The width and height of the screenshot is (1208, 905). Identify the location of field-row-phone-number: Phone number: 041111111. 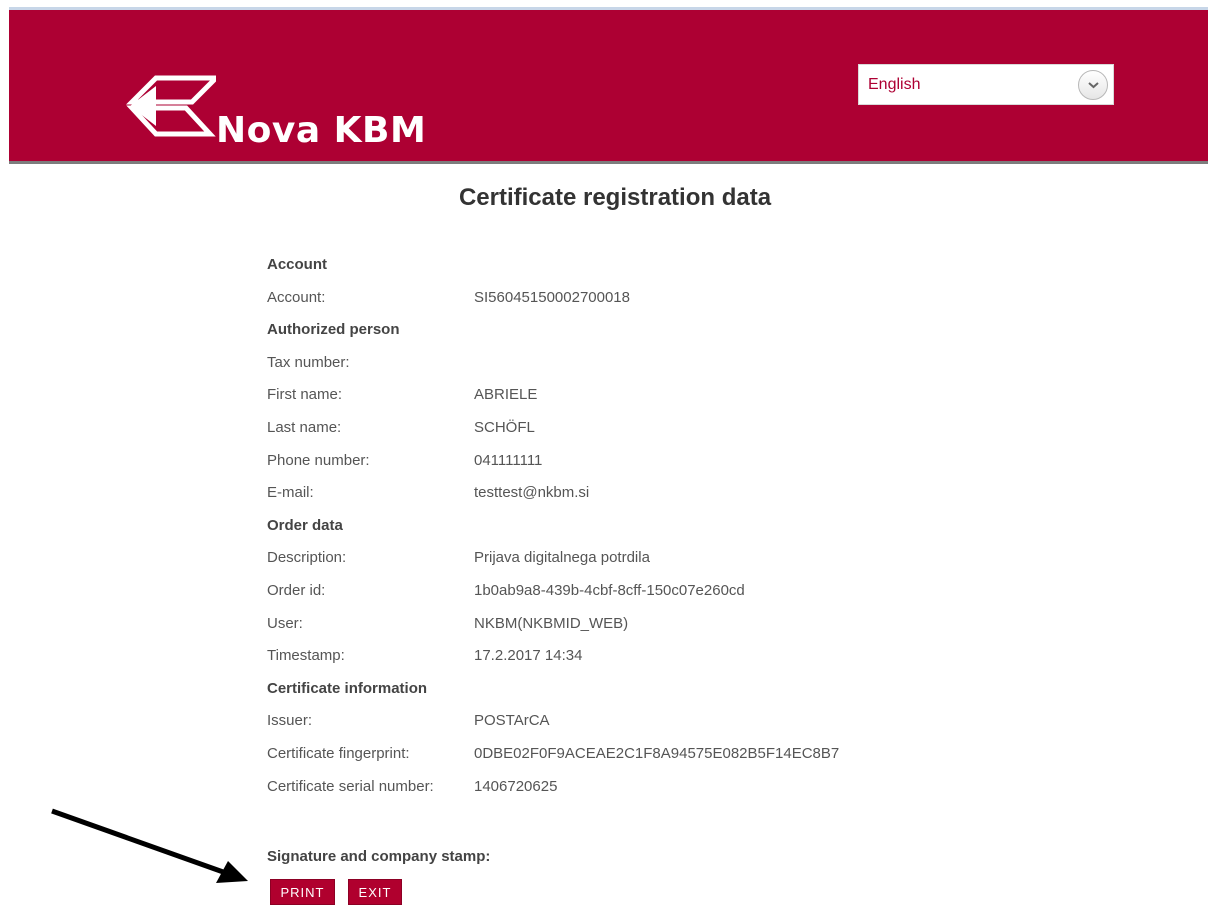
(667, 462).